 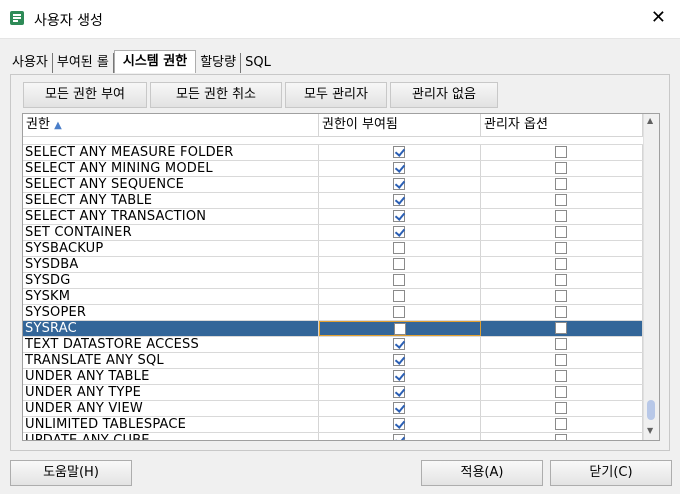 I want to click on table-row: UNLIMITED TABLESPACE, so click(x=333, y=425).